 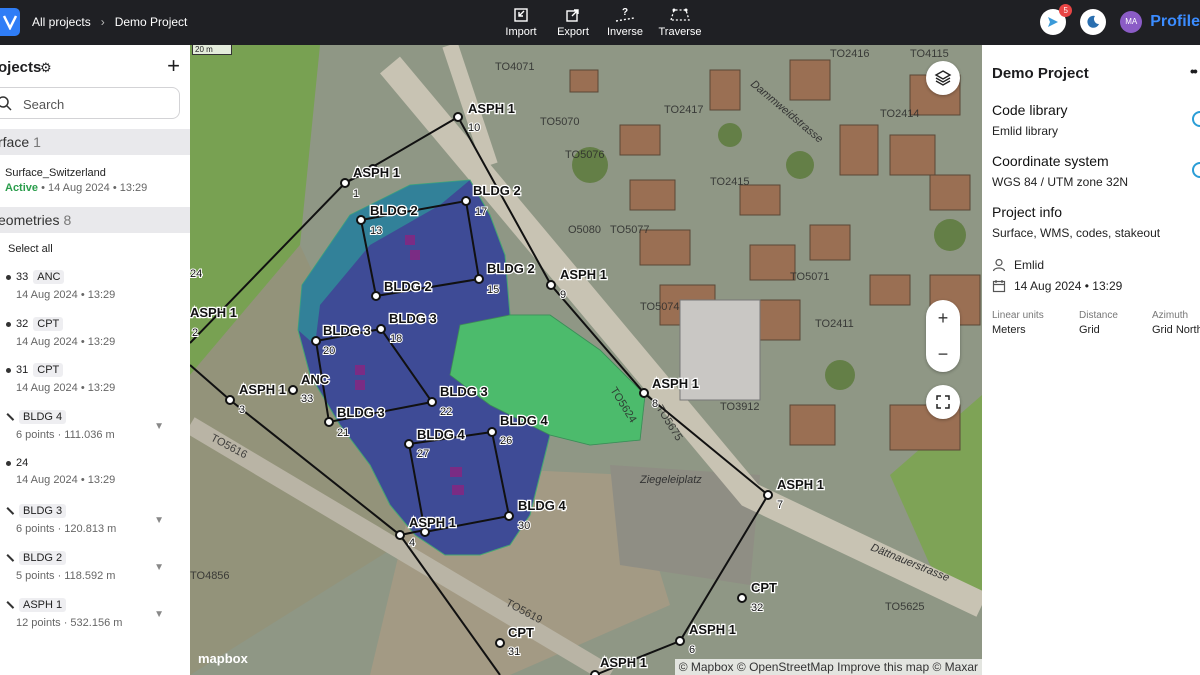 I want to click on item-code-tag: ASPH 1, so click(x=43, y=605).